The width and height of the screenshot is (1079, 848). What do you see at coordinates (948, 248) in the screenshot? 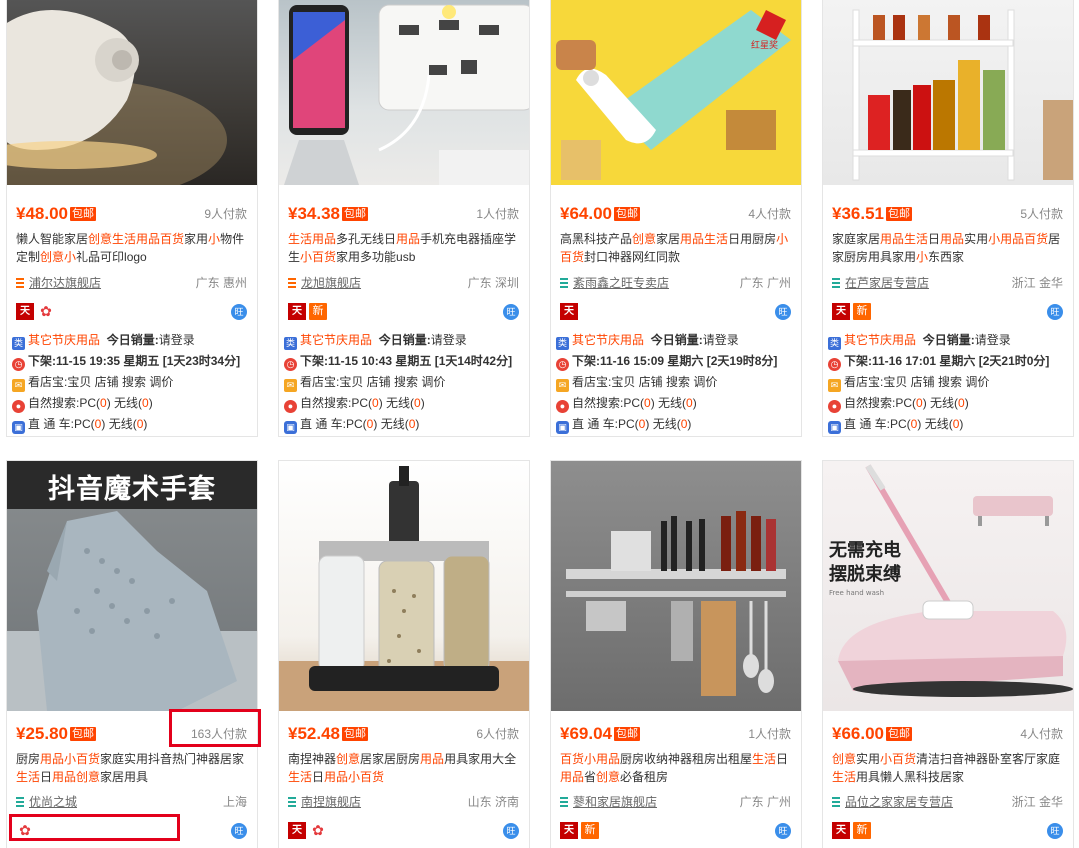
I see `product-title: 家庭家居用品生活日用品实用小用品百货居家厨房用具家用小东西家` at bounding box center [948, 248].